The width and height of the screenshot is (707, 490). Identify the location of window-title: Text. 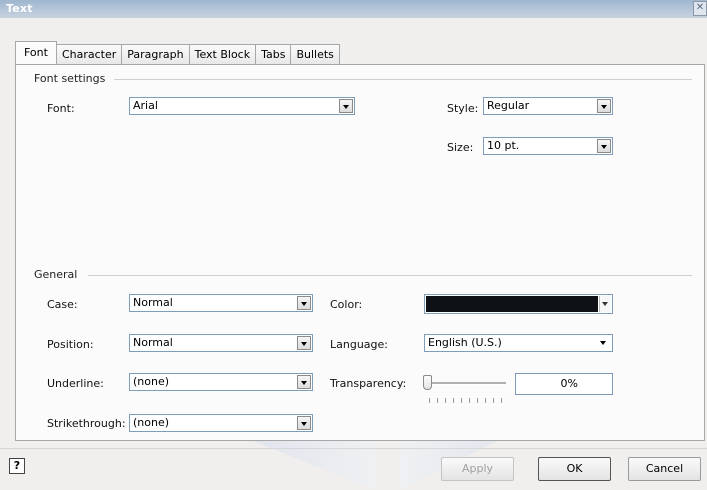
(19, 8).